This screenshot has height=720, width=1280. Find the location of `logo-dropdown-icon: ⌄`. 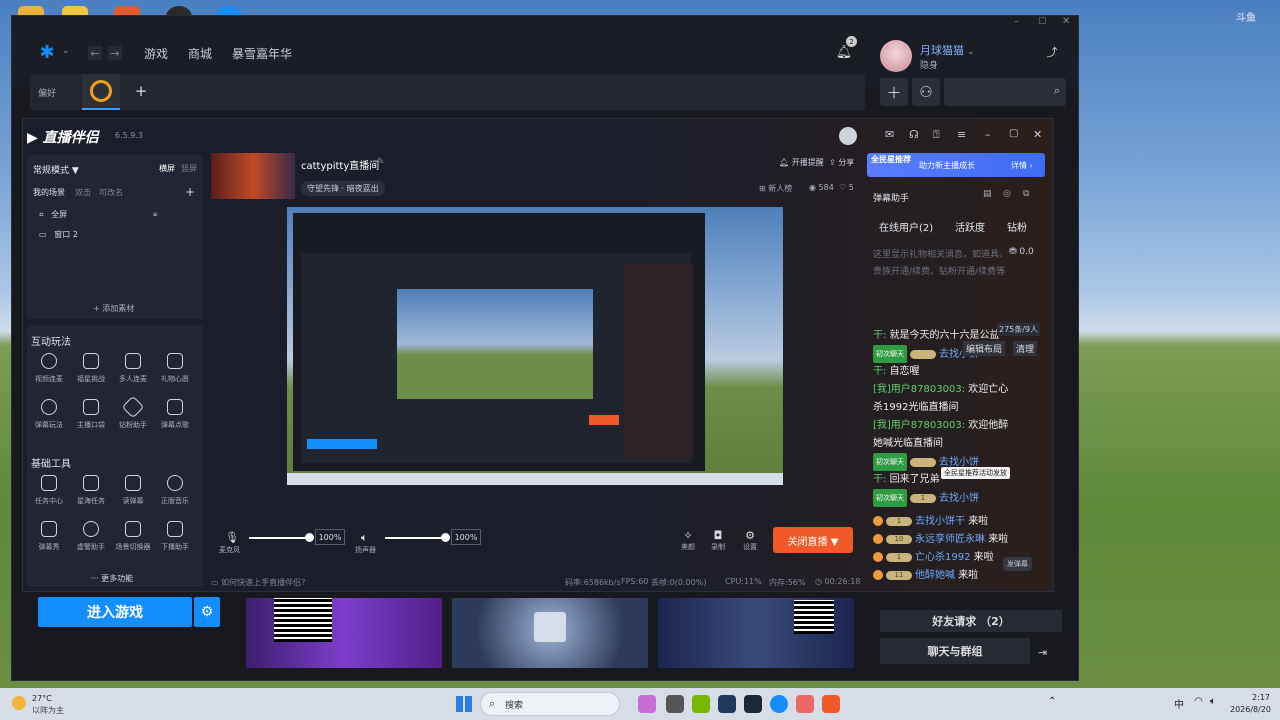

logo-dropdown-icon: ⌄ is located at coordinates (66, 51).